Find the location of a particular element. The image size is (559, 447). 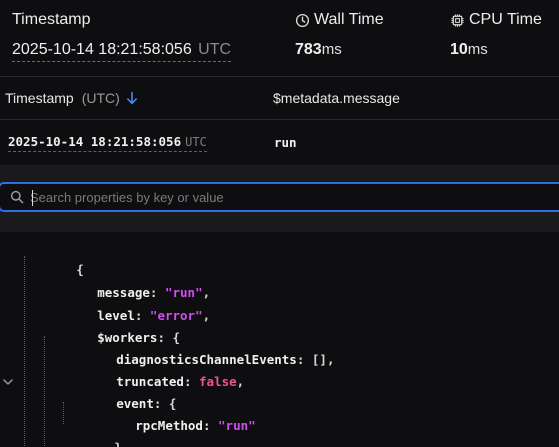

column-header-message: $metadata.message is located at coordinates (336, 98).